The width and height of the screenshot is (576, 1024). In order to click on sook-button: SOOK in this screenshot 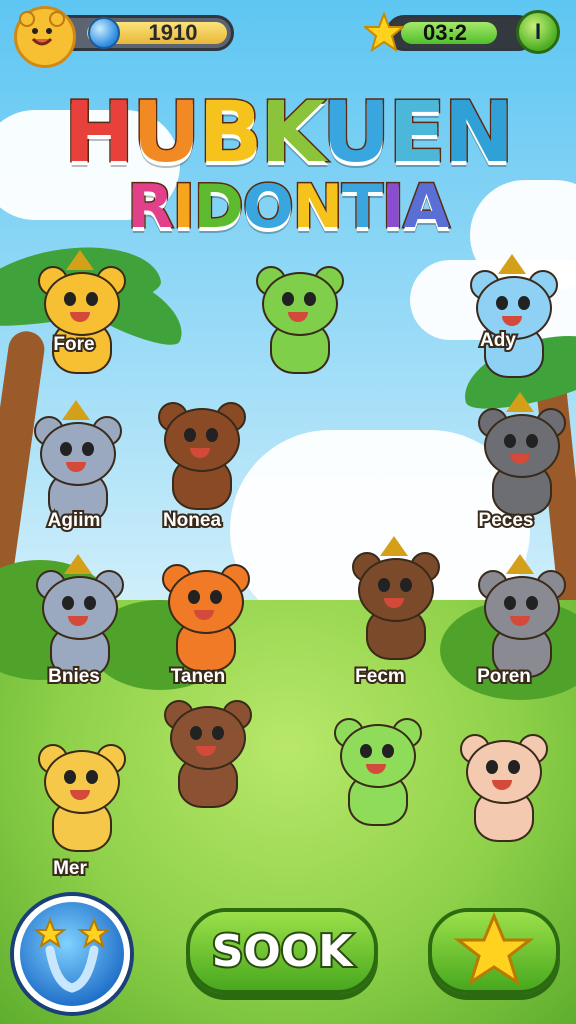, I will do `click(282, 951)`.